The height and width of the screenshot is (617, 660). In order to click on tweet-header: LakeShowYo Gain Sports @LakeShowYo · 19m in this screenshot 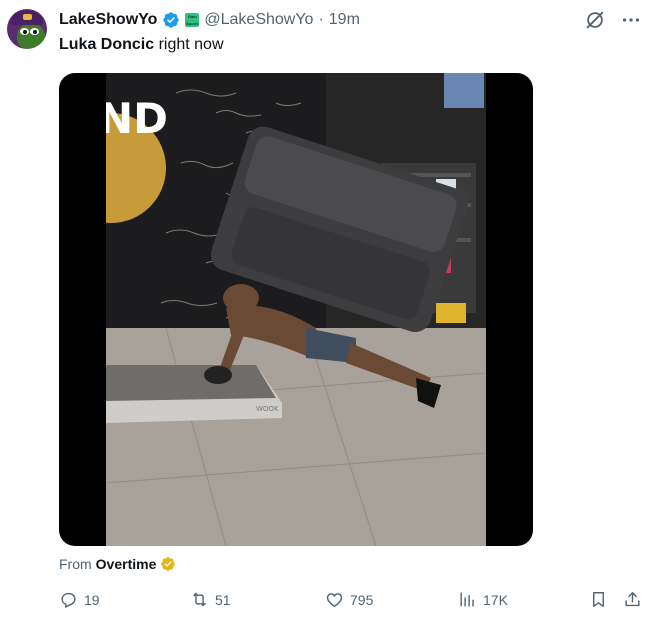, I will do `click(209, 20)`.